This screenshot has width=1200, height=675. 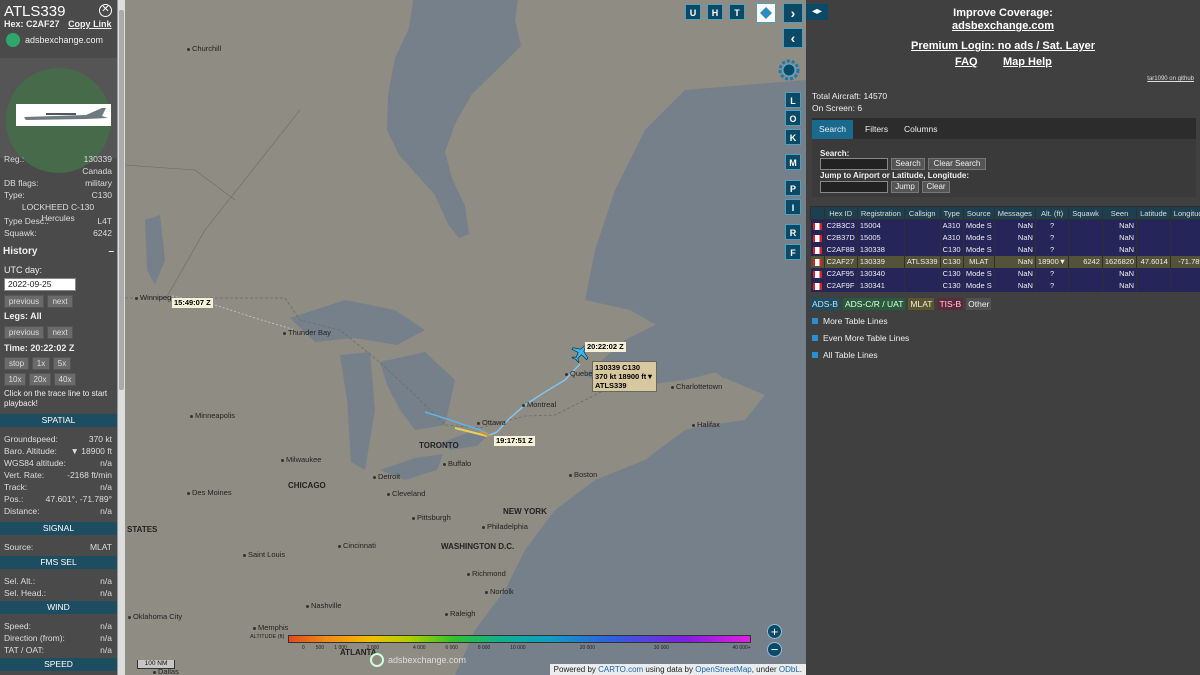 What do you see at coordinates (105, 10) in the screenshot?
I see `close-icon: ✕` at bounding box center [105, 10].